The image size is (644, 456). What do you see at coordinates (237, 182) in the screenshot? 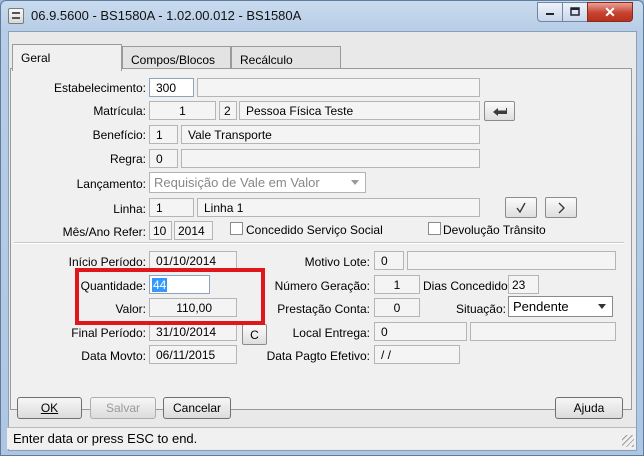
I see `lancamento-select-value: Requisição de Vale em Valor` at bounding box center [237, 182].